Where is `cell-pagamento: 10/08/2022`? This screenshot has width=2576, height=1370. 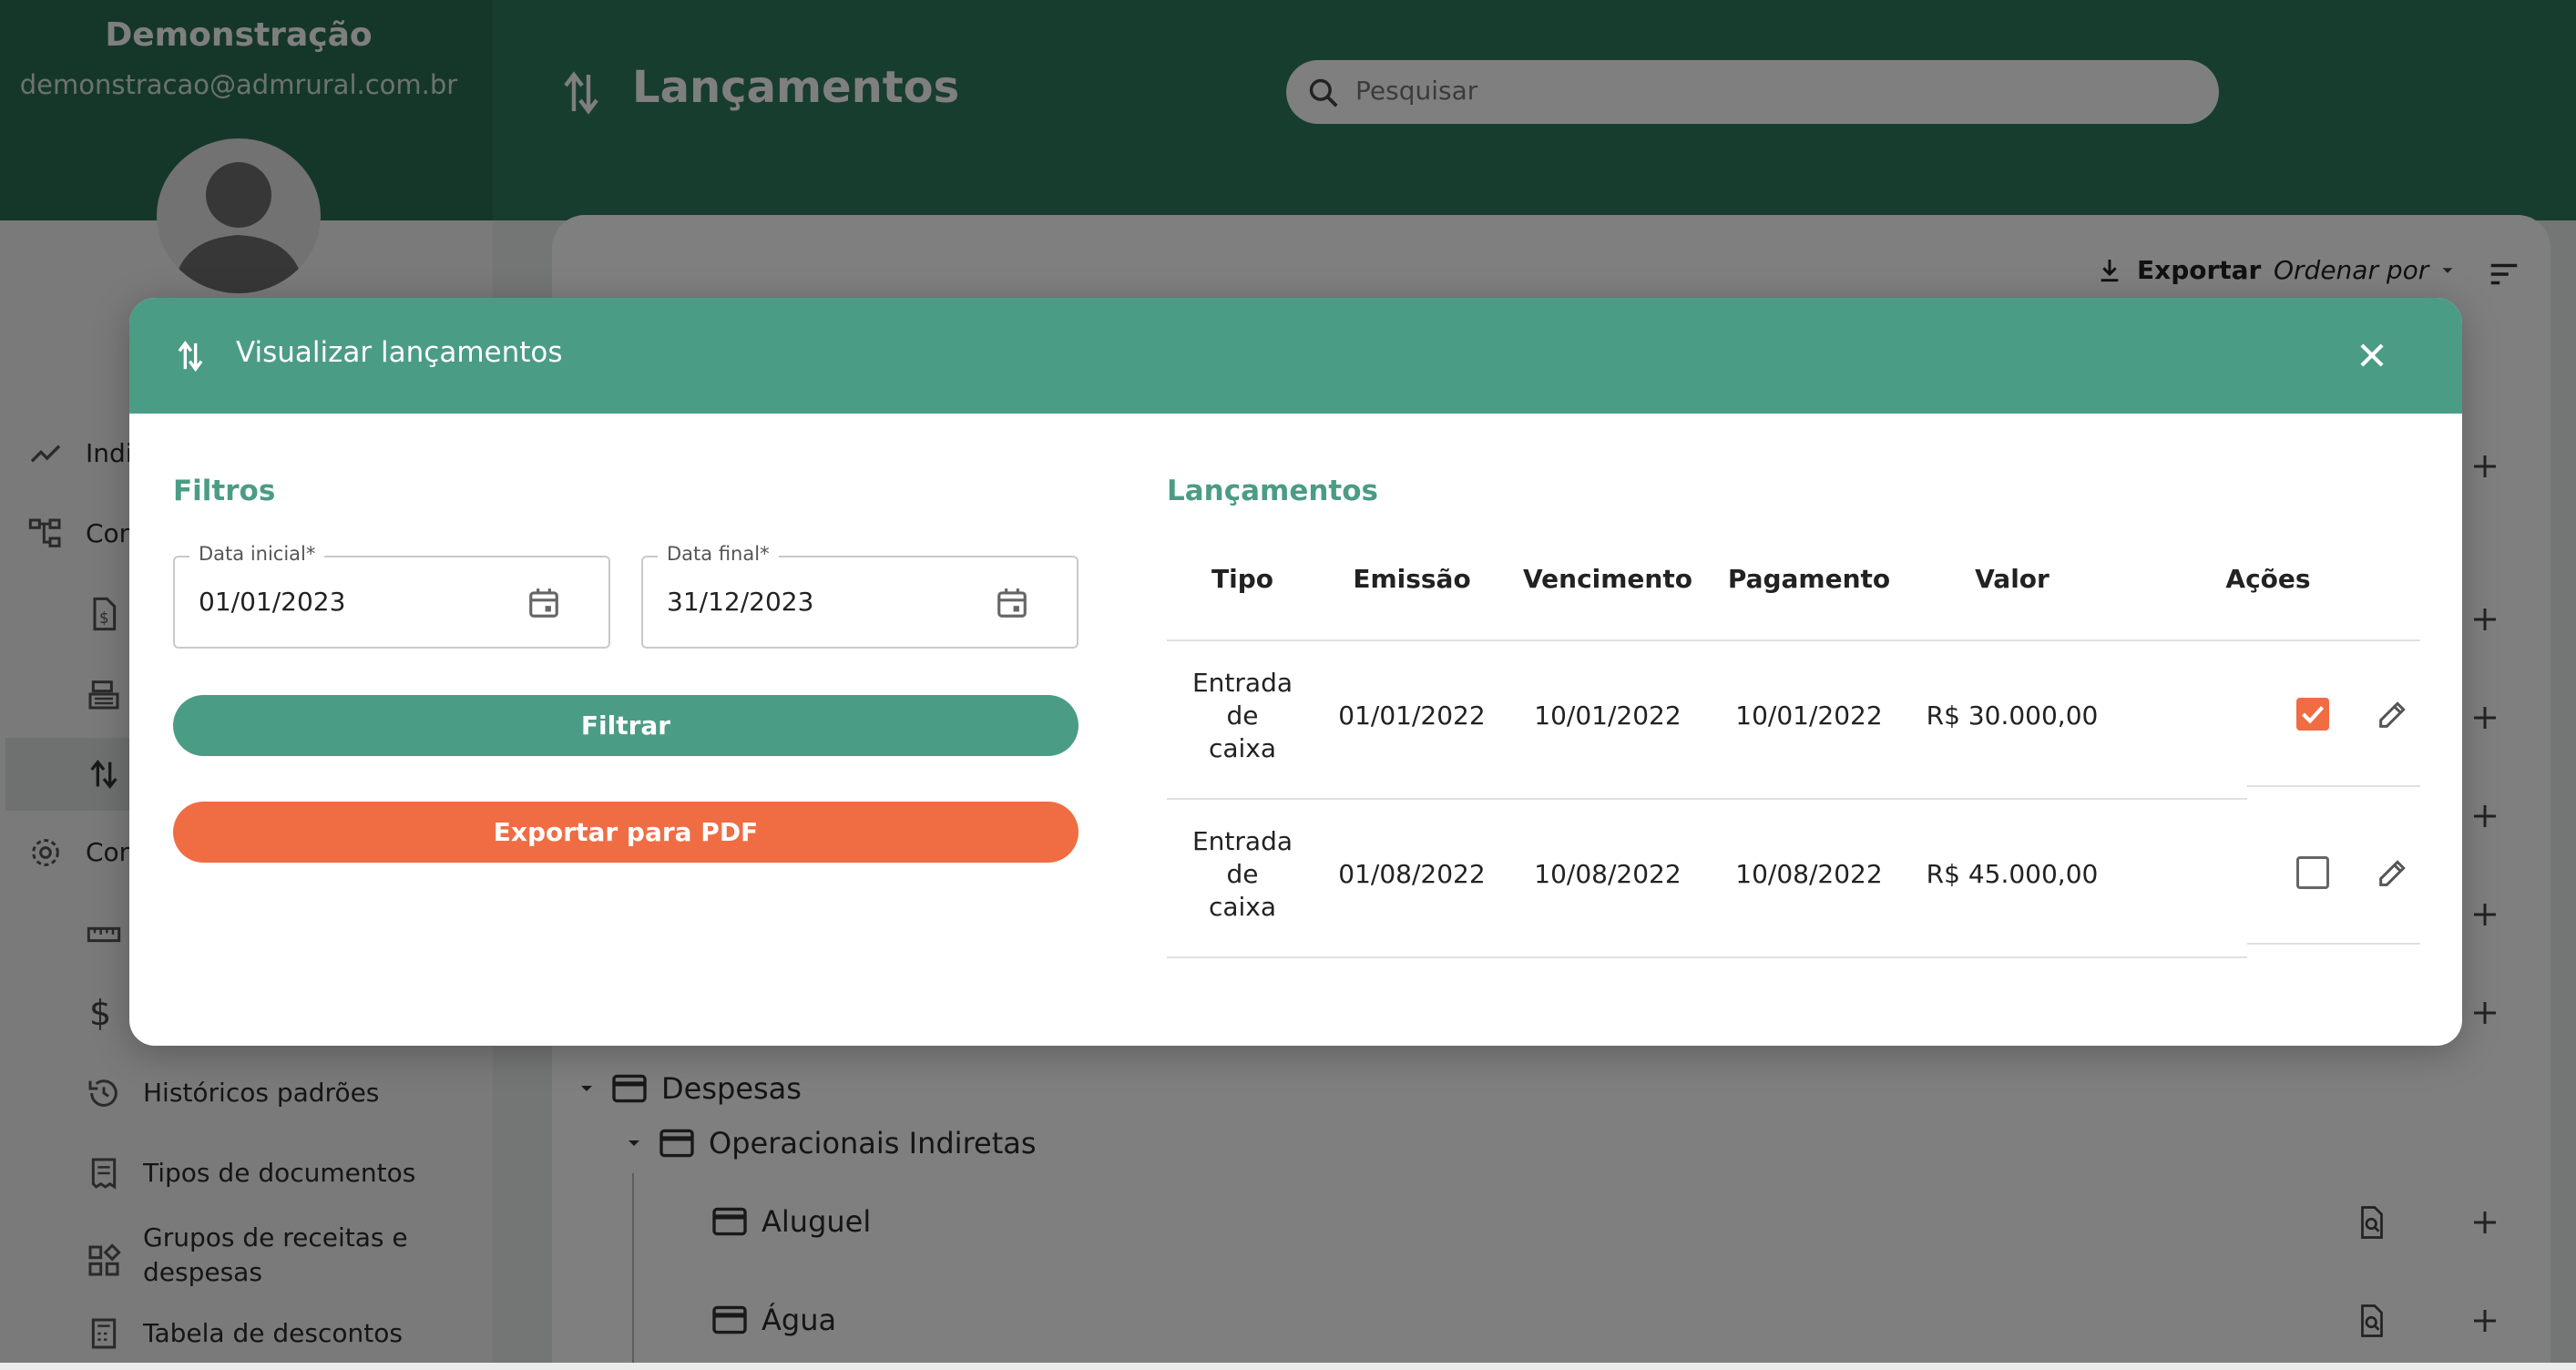 cell-pagamento: 10/08/2022 is located at coordinates (1809, 874).